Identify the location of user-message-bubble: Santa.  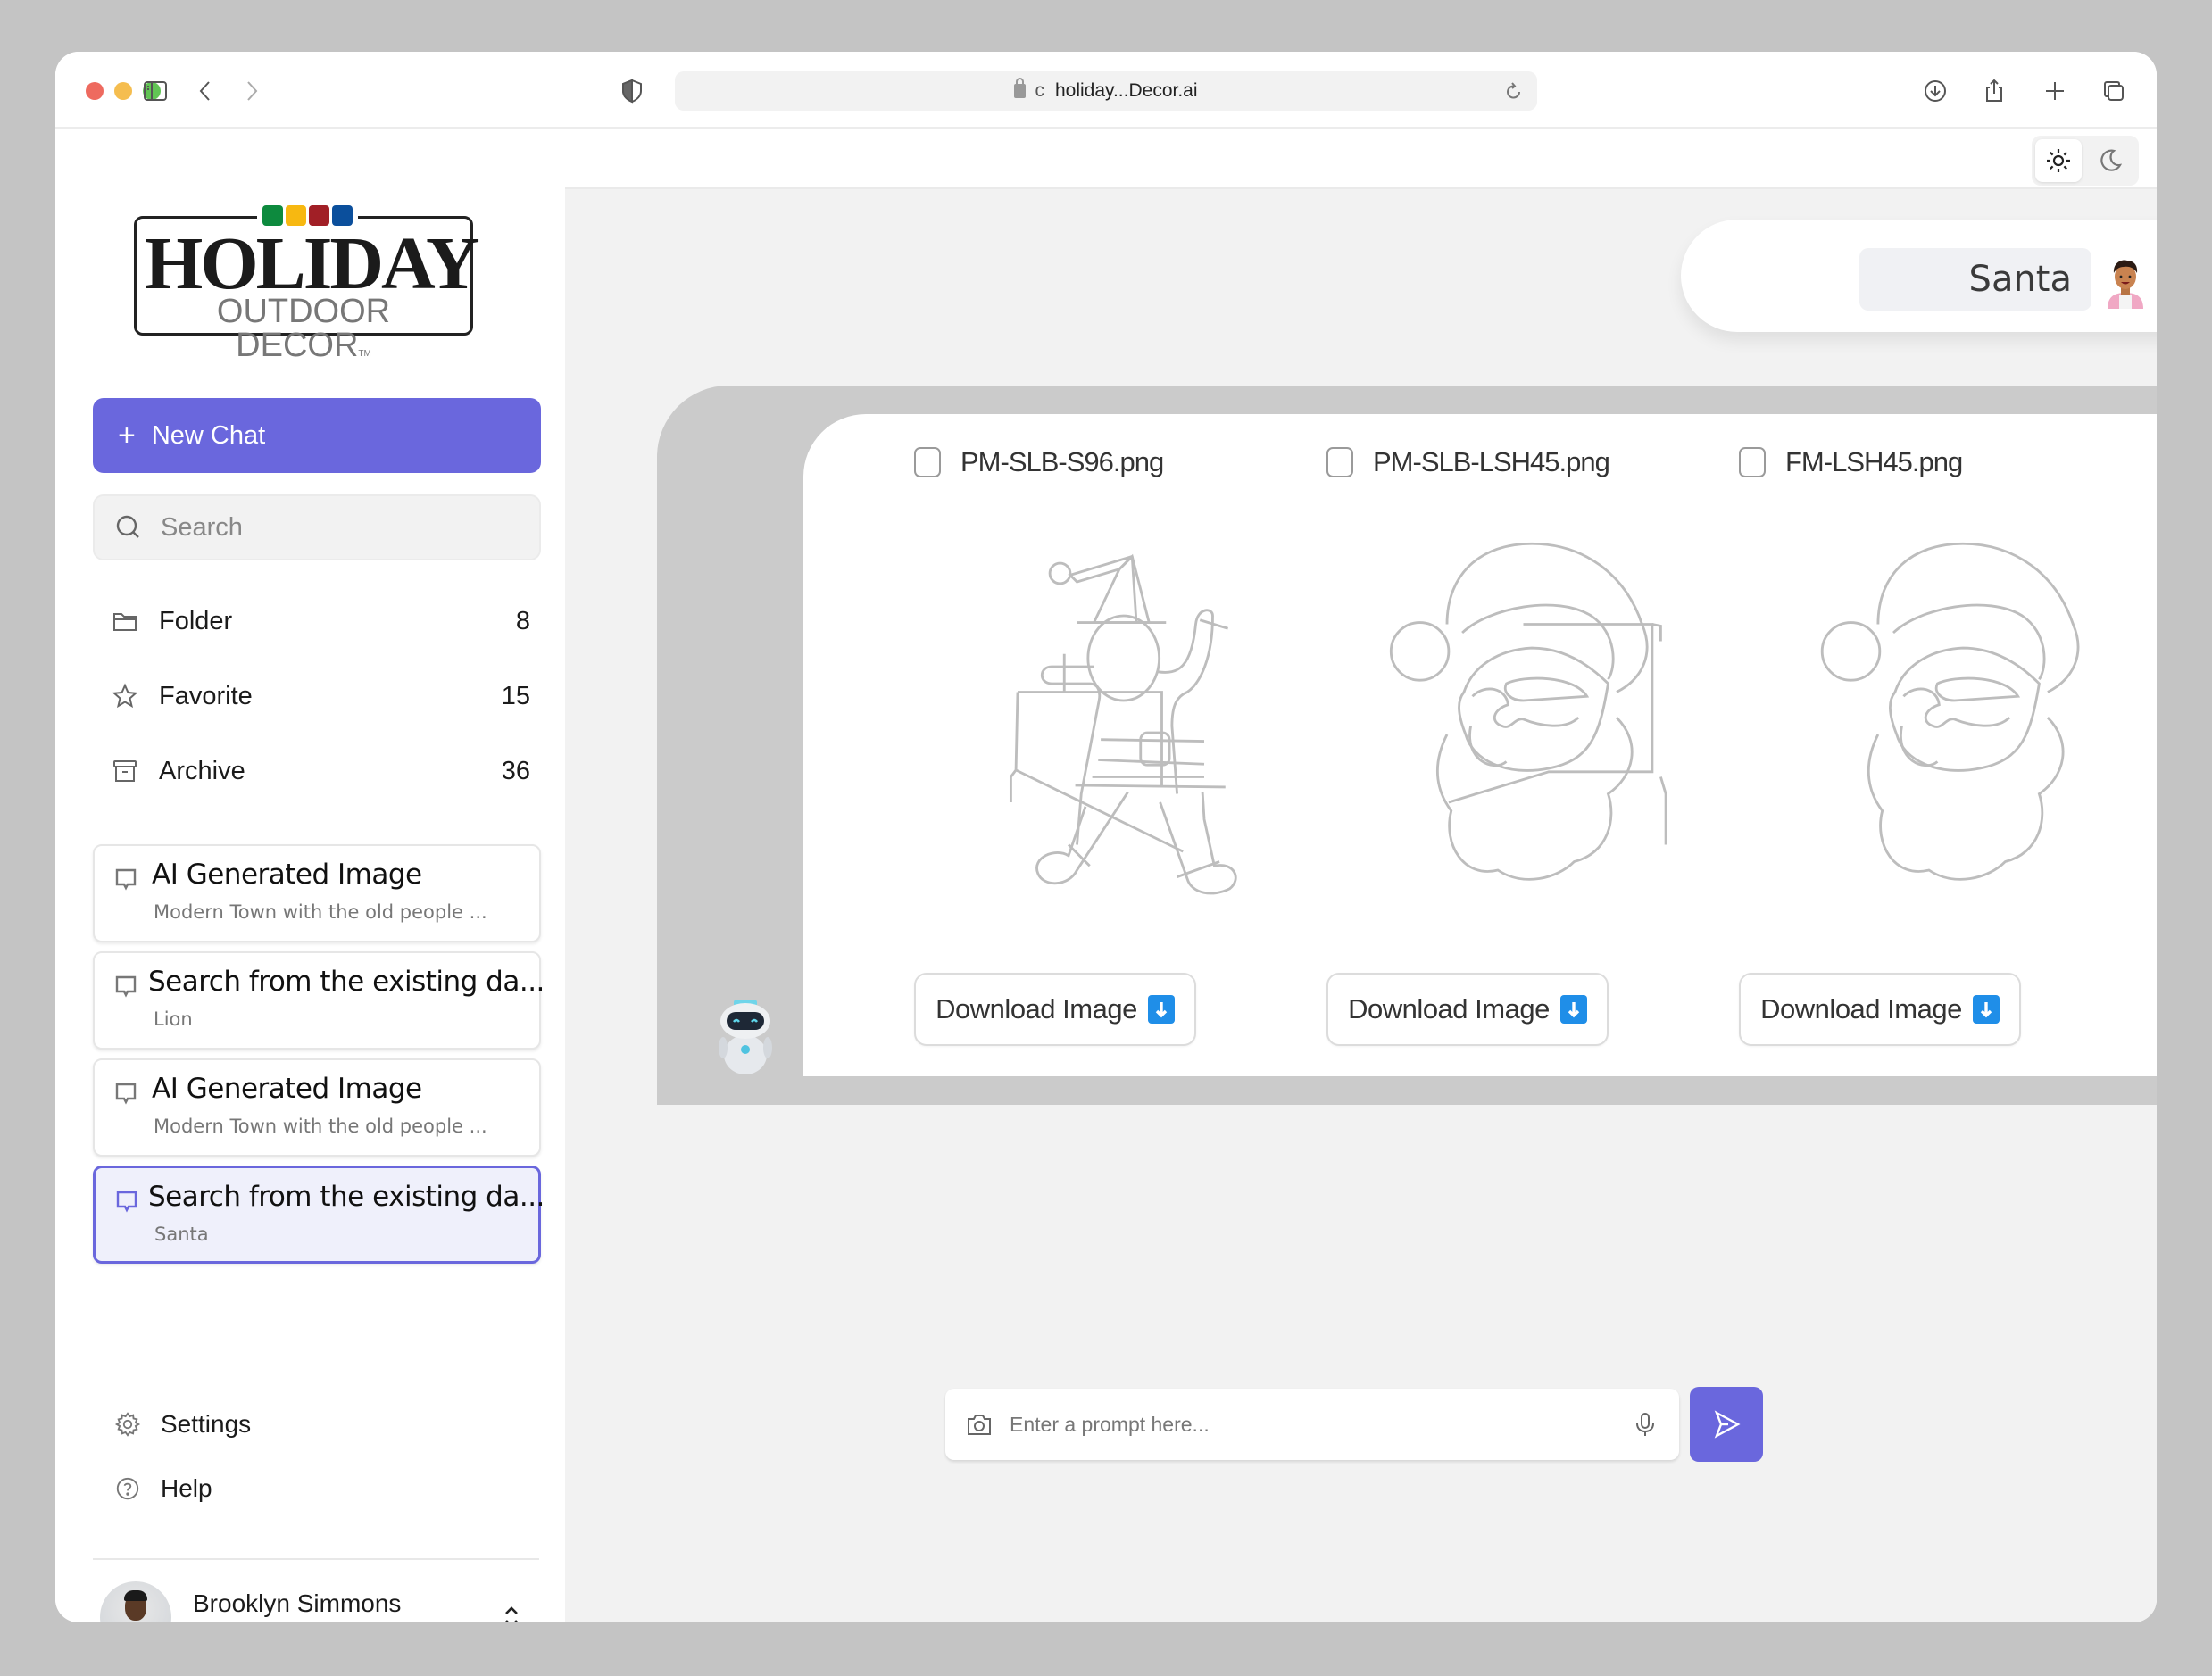
(1919, 276).